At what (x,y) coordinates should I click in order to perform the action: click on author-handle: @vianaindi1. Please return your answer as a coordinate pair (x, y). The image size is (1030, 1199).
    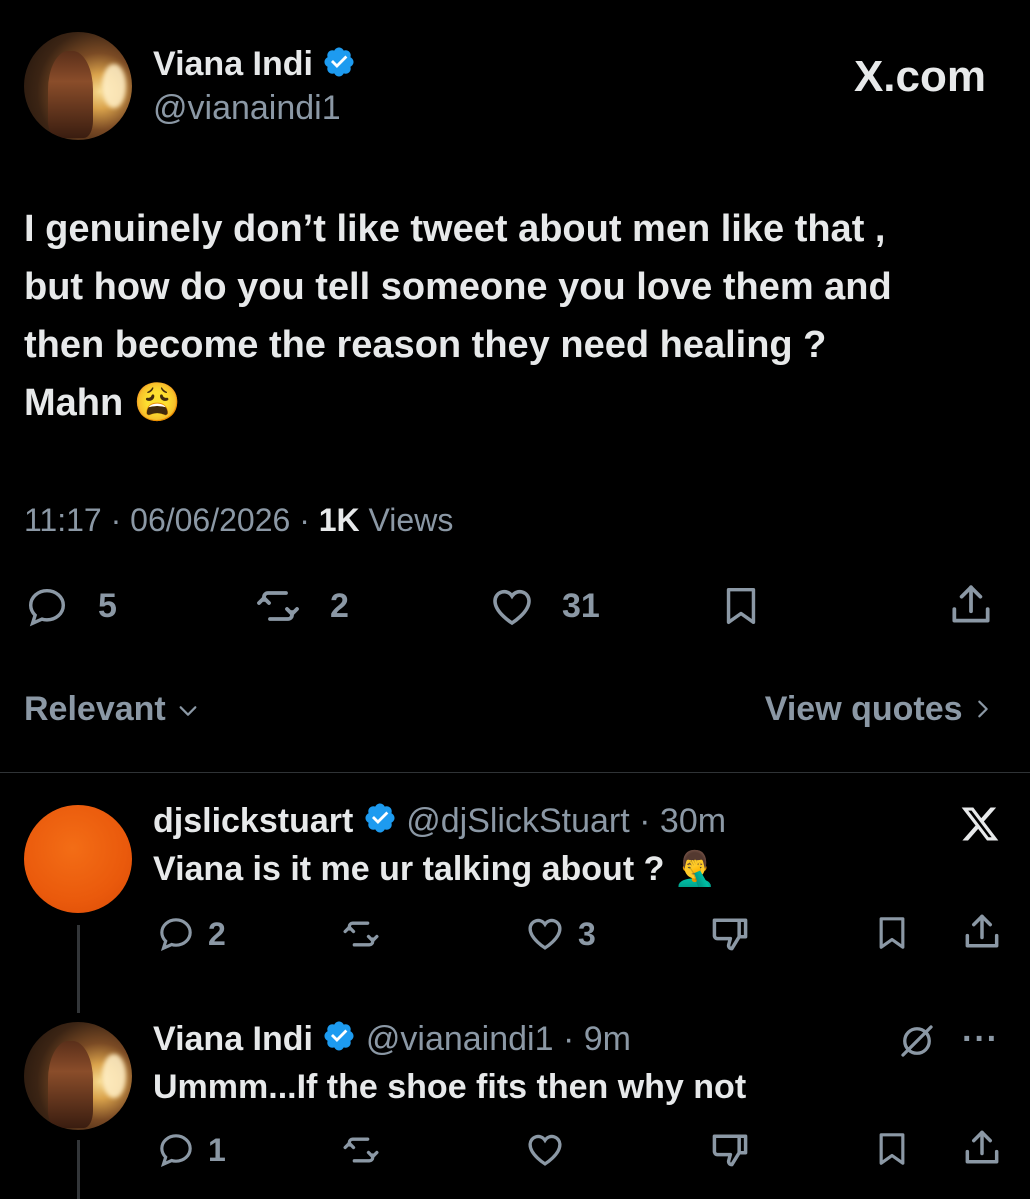
    Looking at the image, I should click on (247, 108).